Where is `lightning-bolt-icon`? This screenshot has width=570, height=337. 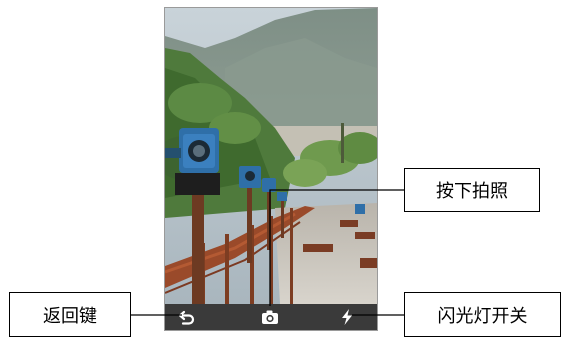 lightning-bolt-icon is located at coordinates (347, 317).